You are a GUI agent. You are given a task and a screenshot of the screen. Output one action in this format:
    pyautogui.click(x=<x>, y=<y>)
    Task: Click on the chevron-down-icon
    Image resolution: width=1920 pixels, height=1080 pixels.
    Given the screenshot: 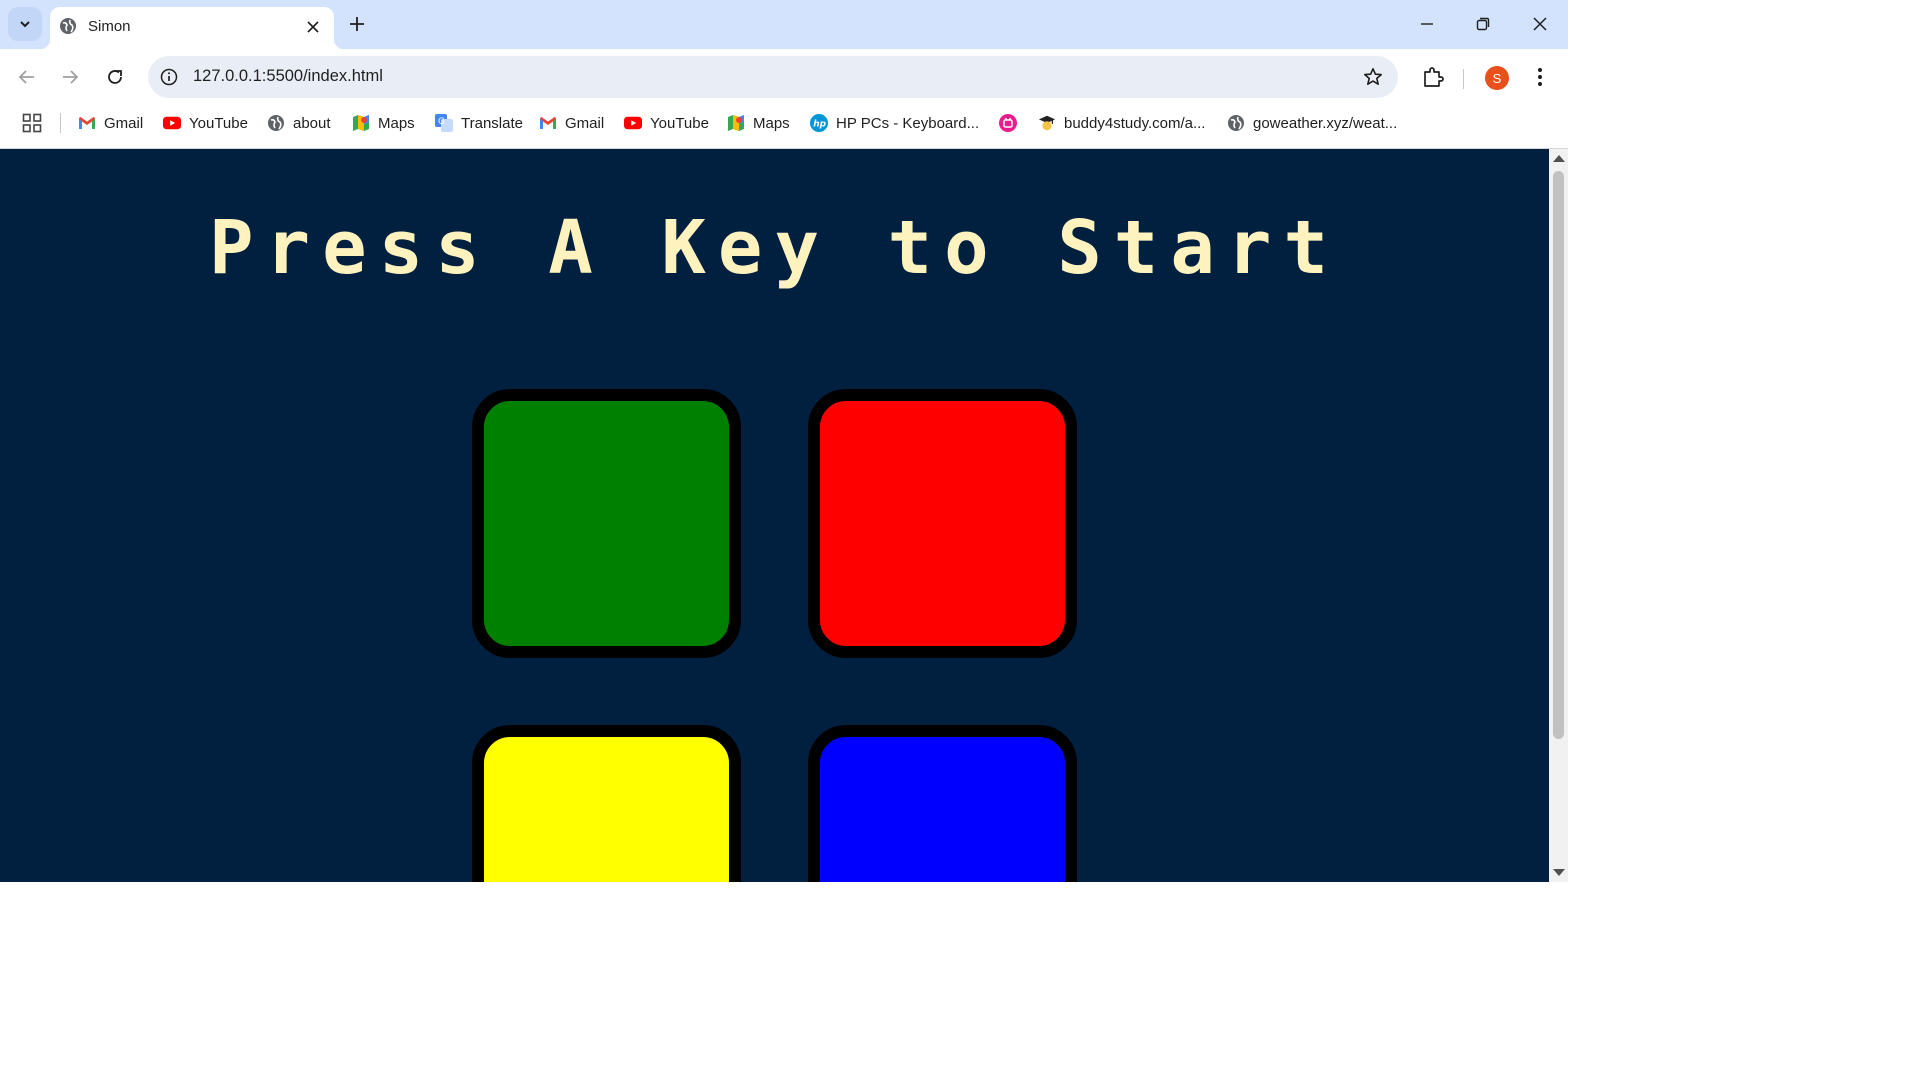 What is the action you would take?
    pyautogui.click(x=25, y=24)
    